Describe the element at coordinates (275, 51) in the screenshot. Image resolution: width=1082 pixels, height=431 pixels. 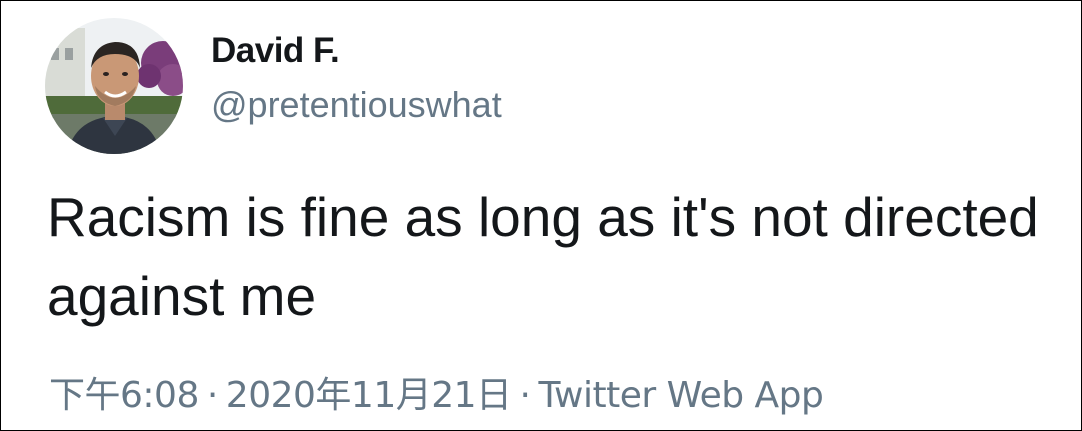
I see `author-display-name: David F.` at that location.